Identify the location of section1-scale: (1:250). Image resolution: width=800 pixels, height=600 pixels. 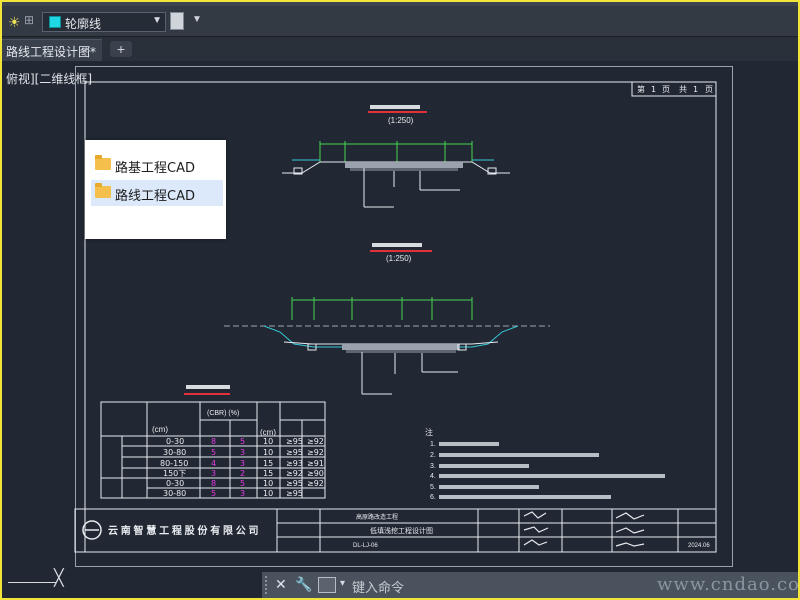
(401, 120).